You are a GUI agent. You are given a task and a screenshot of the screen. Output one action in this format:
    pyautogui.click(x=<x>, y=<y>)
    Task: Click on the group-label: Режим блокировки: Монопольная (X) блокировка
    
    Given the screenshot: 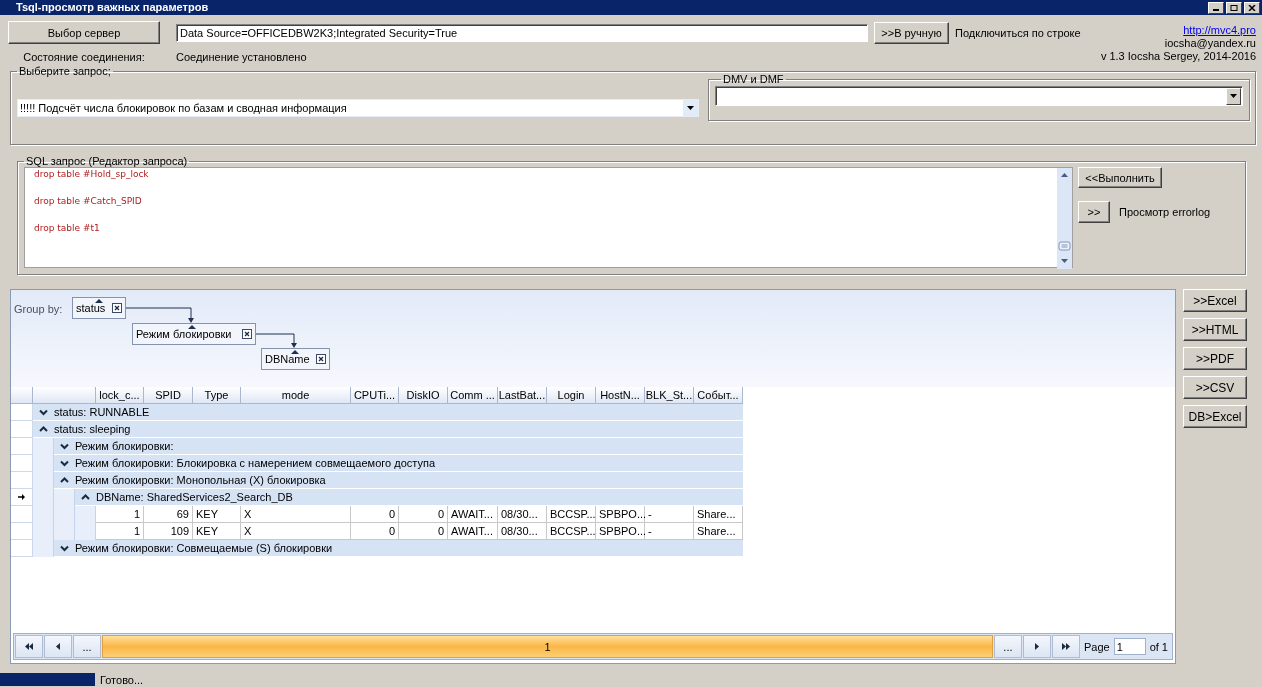 What is the action you would take?
    pyautogui.click(x=200, y=480)
    